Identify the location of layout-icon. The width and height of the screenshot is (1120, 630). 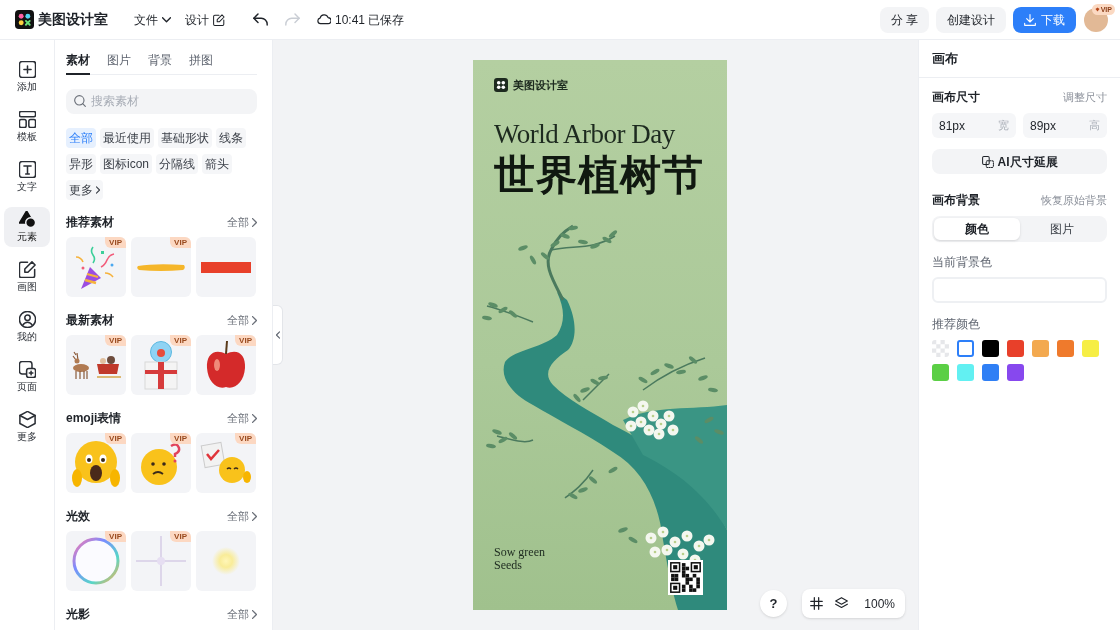
(27, 119).